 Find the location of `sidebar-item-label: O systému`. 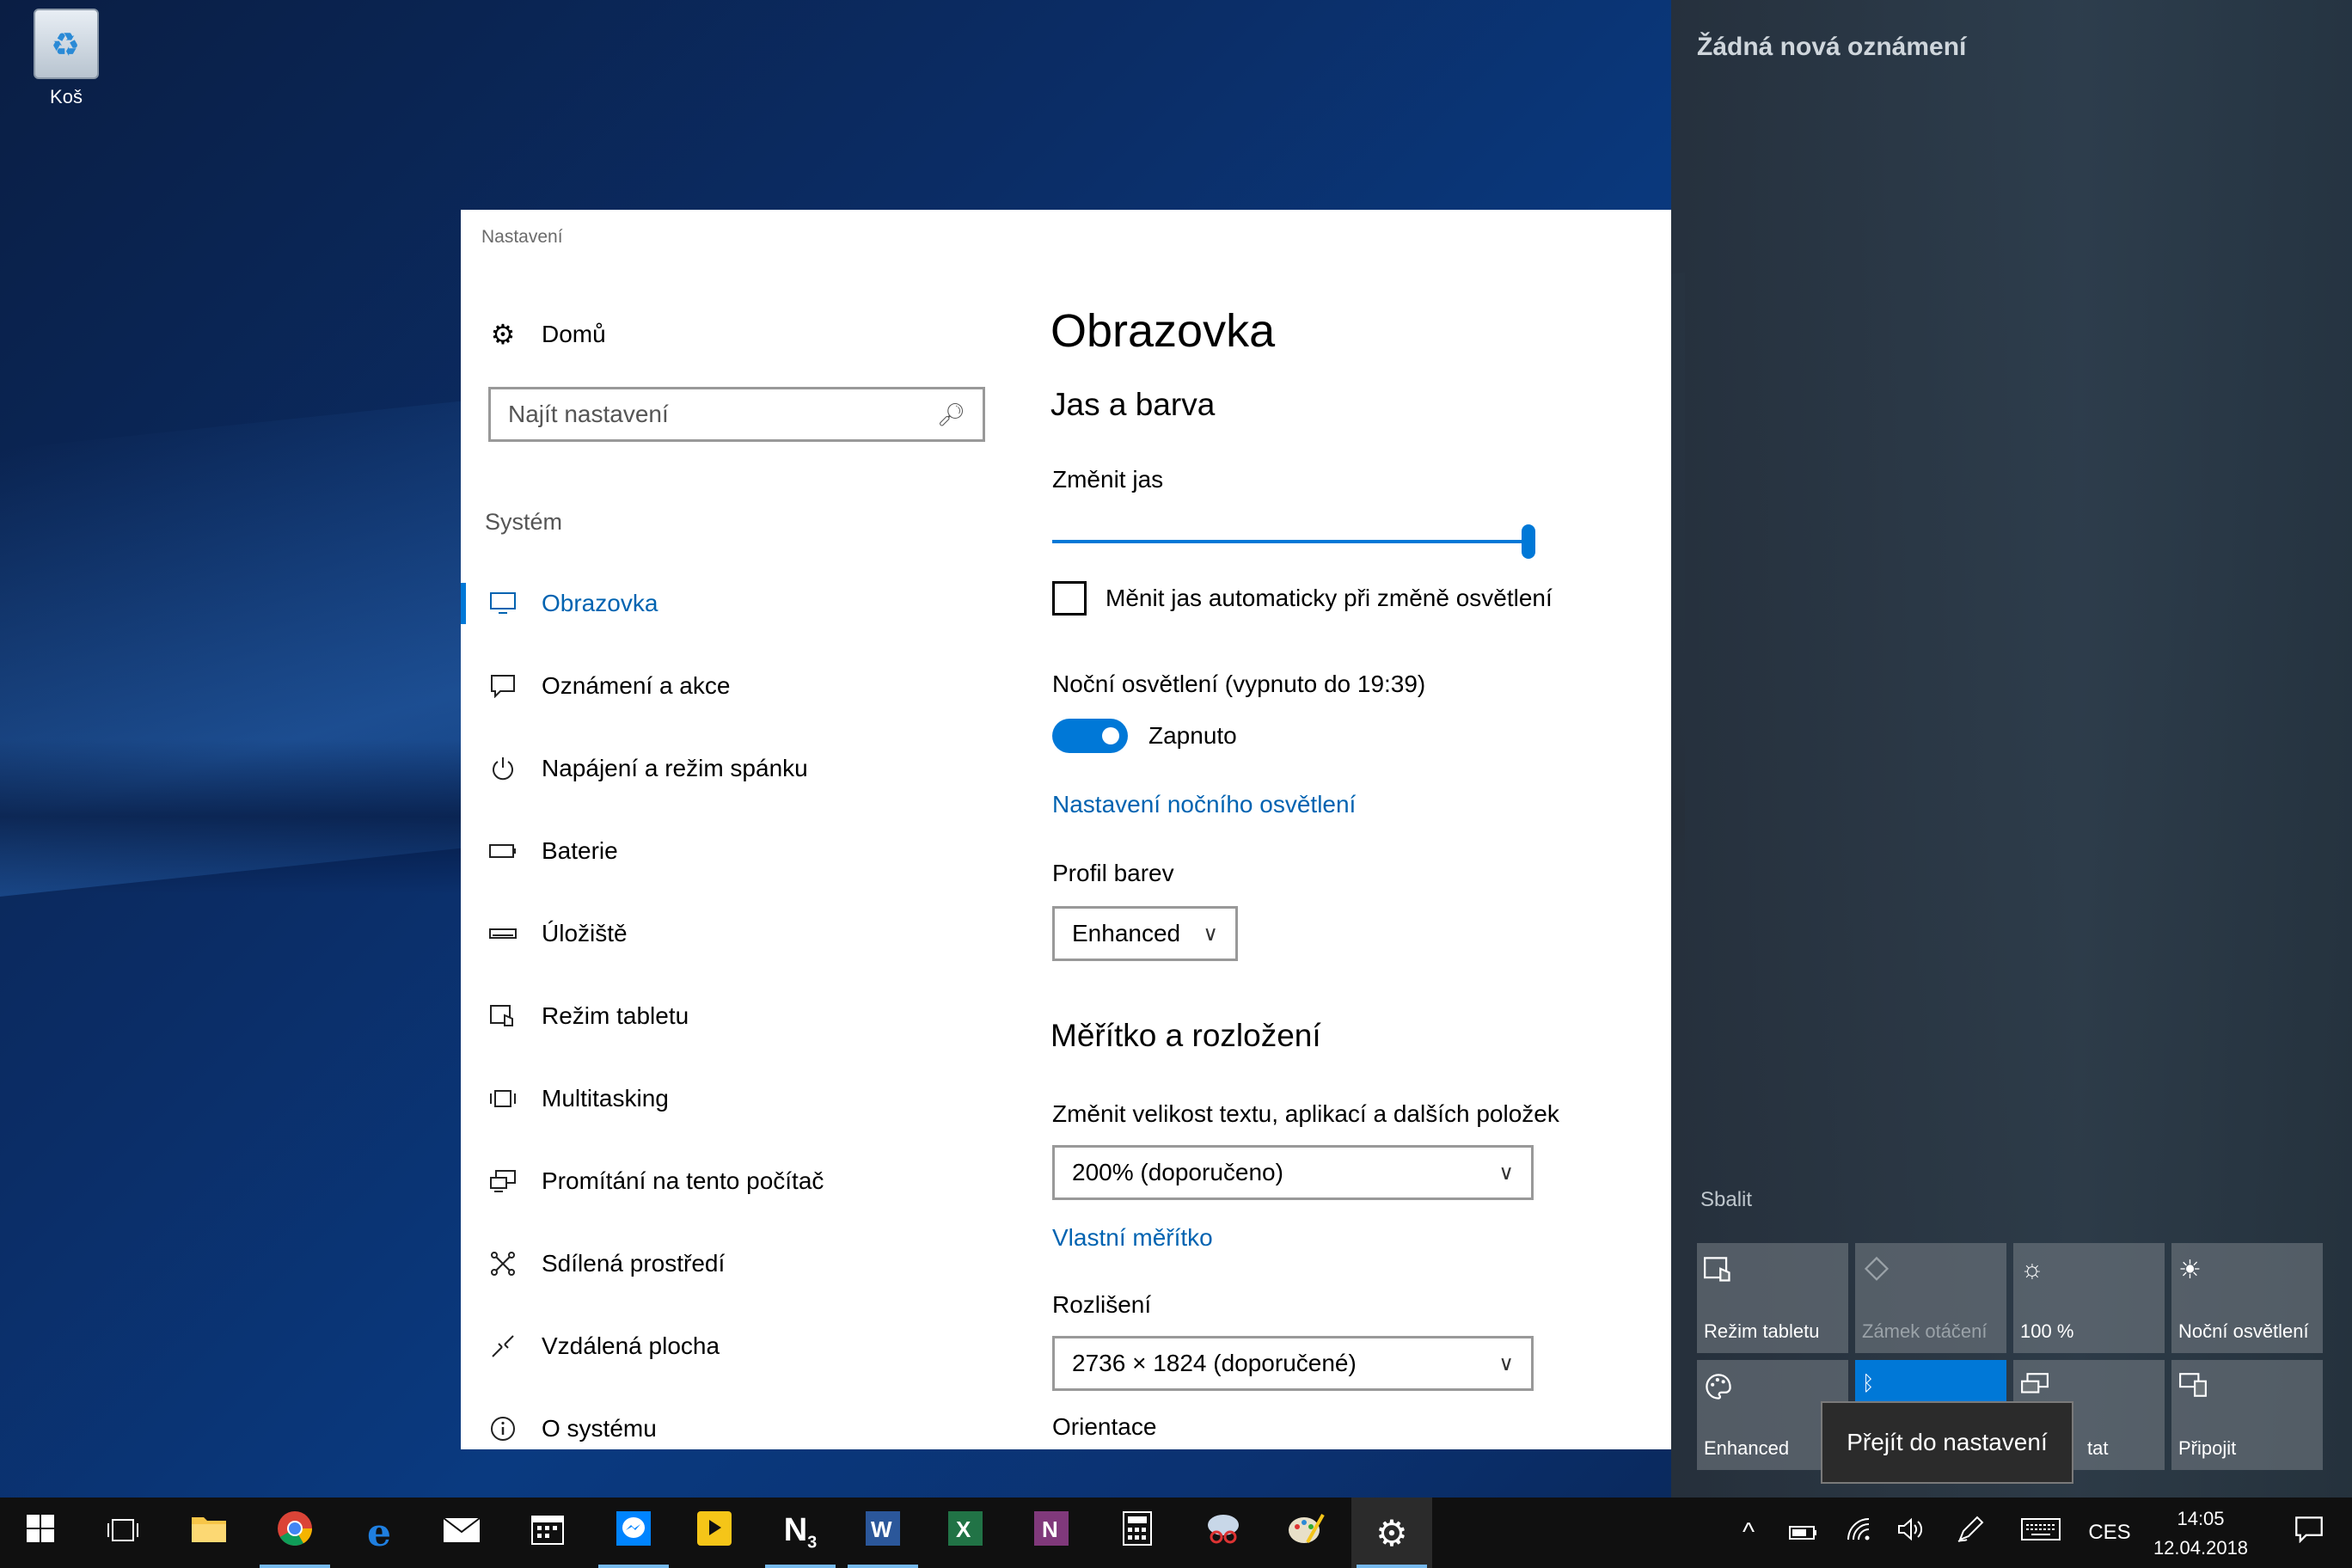

sidebar-item-label: O systému is located at coordinates (599, 1428).